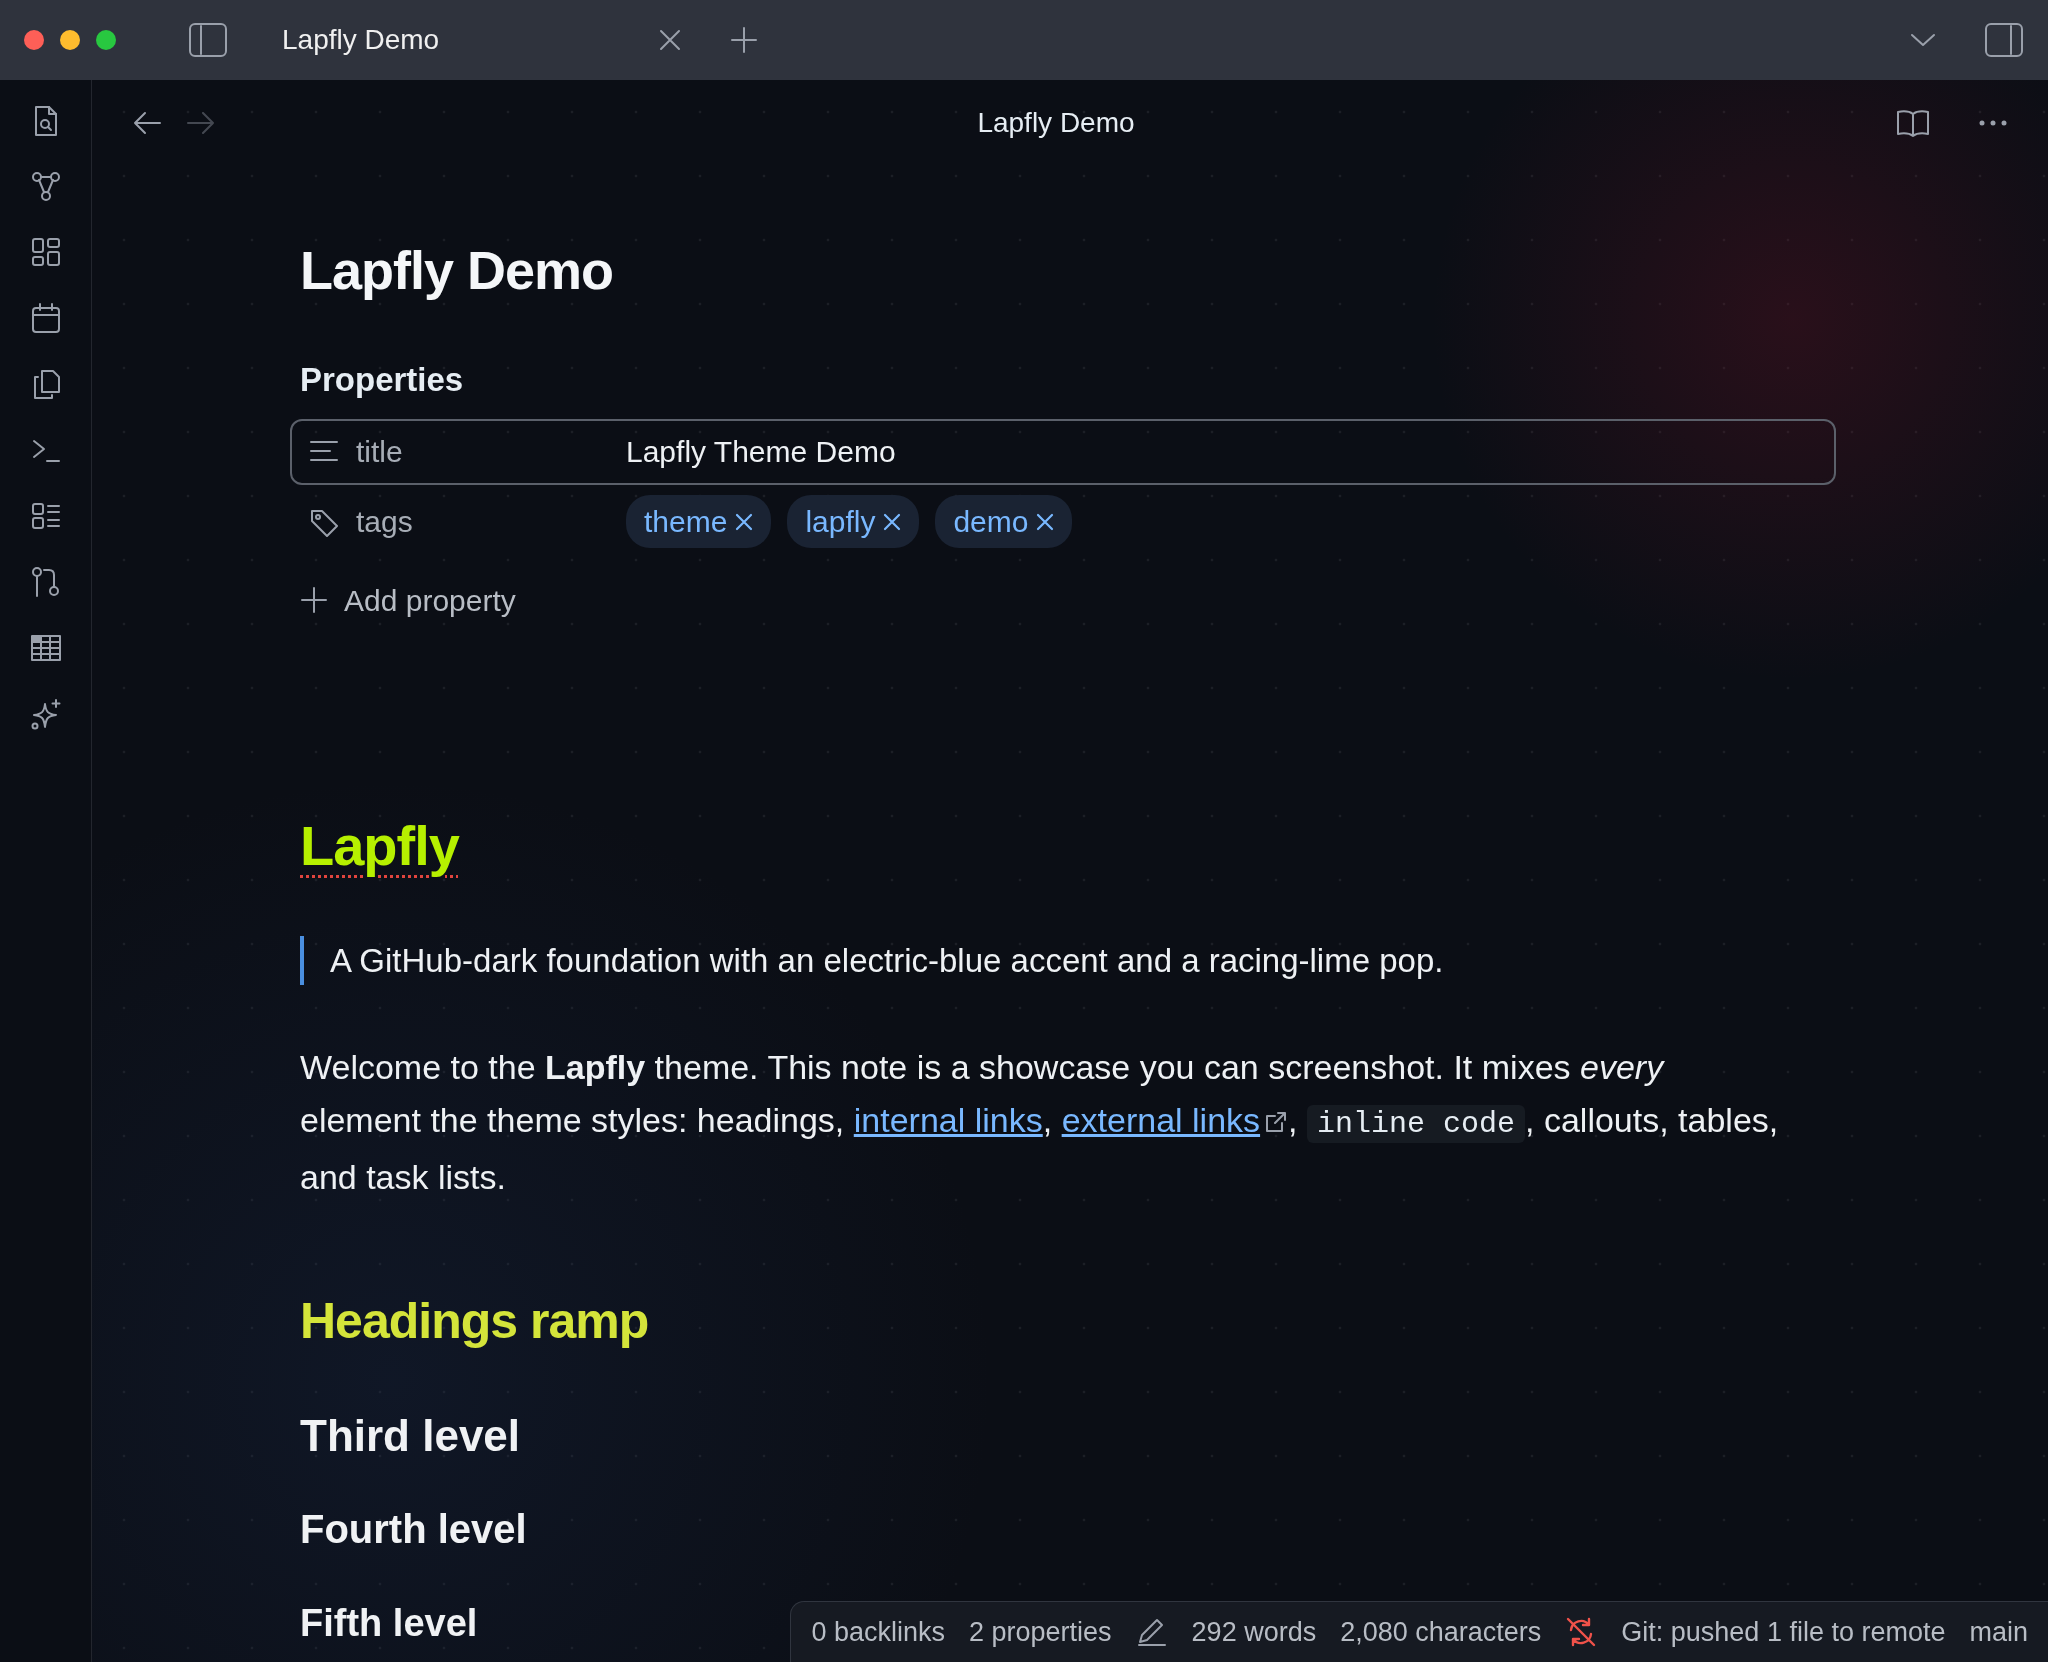  What do you see at coordinates (70, 40) in the screenshot?
I see `minimize-window-button` at bounding box center [70, 40].